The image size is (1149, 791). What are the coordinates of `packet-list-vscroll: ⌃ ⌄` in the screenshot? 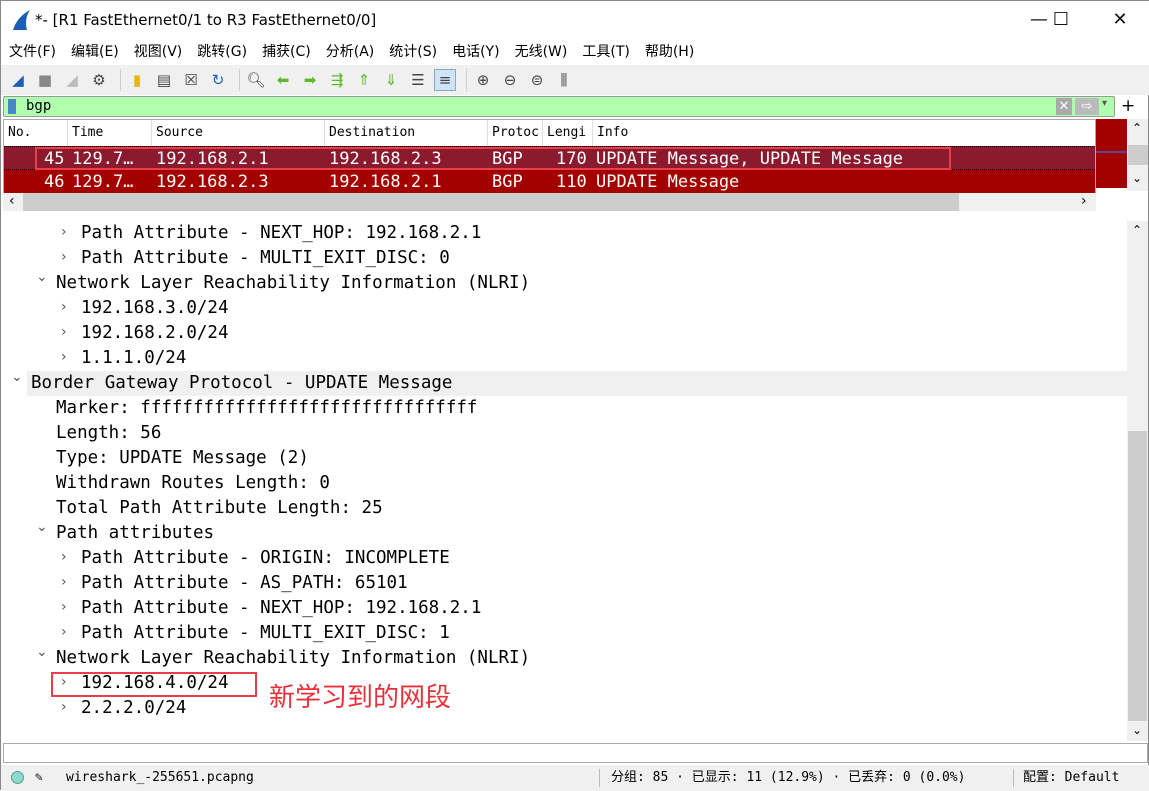 It's located at (1138, 155).